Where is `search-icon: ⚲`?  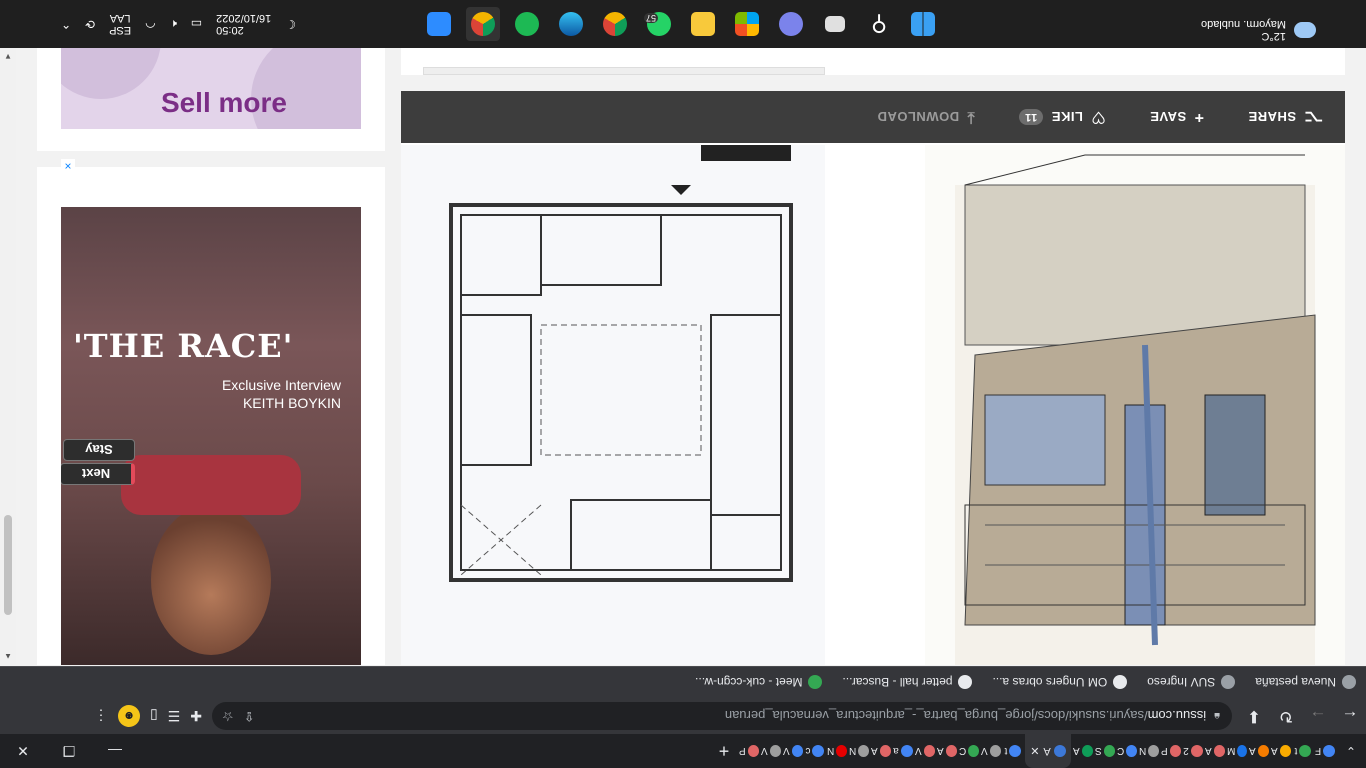
search-icon: ⚲ is located at coordinates (879, 24).